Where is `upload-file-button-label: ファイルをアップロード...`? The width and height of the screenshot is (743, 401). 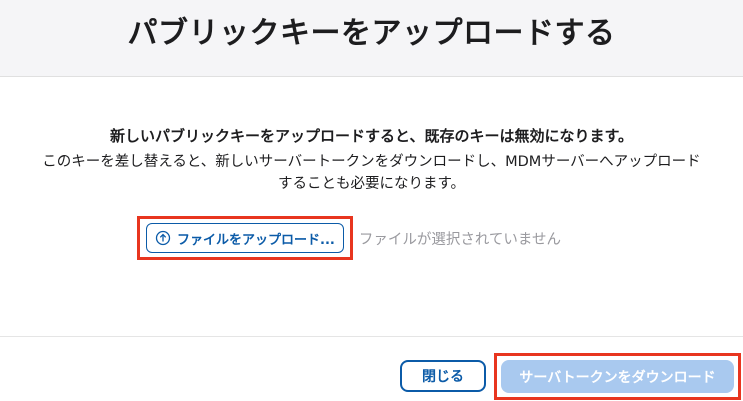 upload-file-button-label: ファイルをアップロード... is located at coordinates (256, 240).